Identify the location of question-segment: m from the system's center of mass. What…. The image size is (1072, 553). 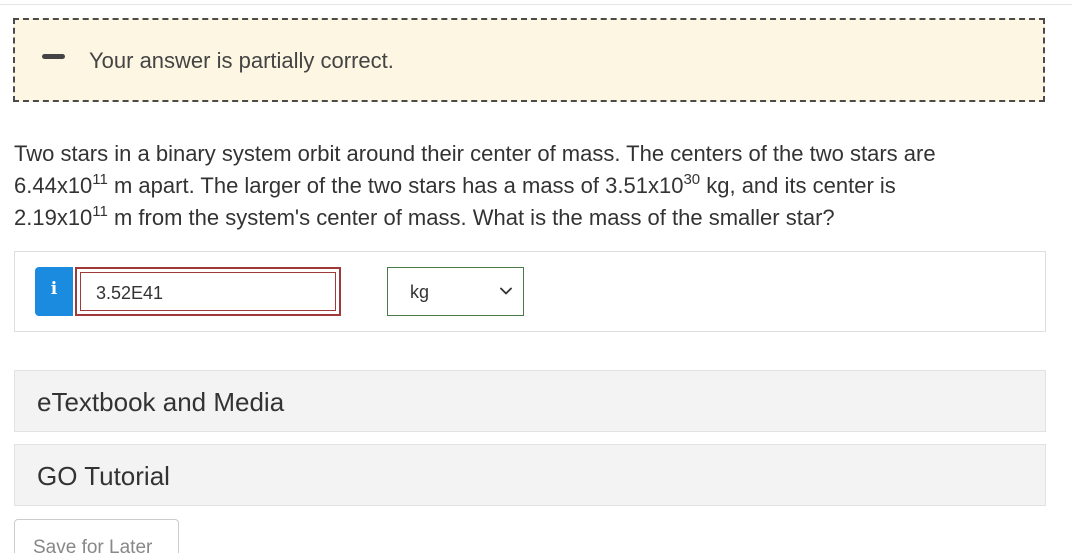
(471, 217).